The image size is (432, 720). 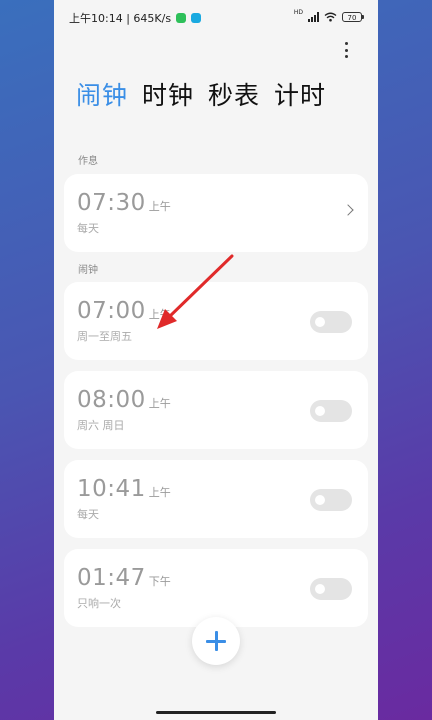 What do you see at coordinates (216, 213) in the screenshot?
I see `rest-schedule-card: 07:30 上午 每天` at bounding box center [216, 213].